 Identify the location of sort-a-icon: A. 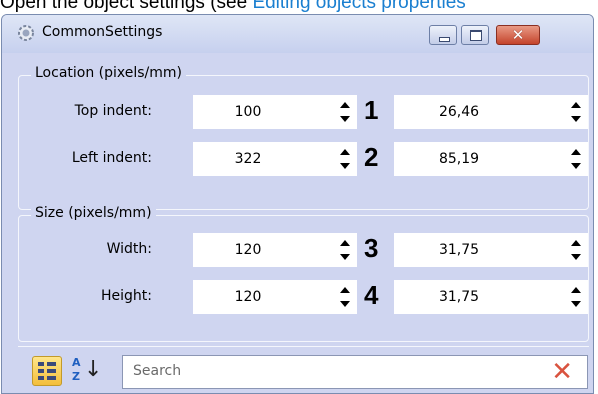
(76, 362).